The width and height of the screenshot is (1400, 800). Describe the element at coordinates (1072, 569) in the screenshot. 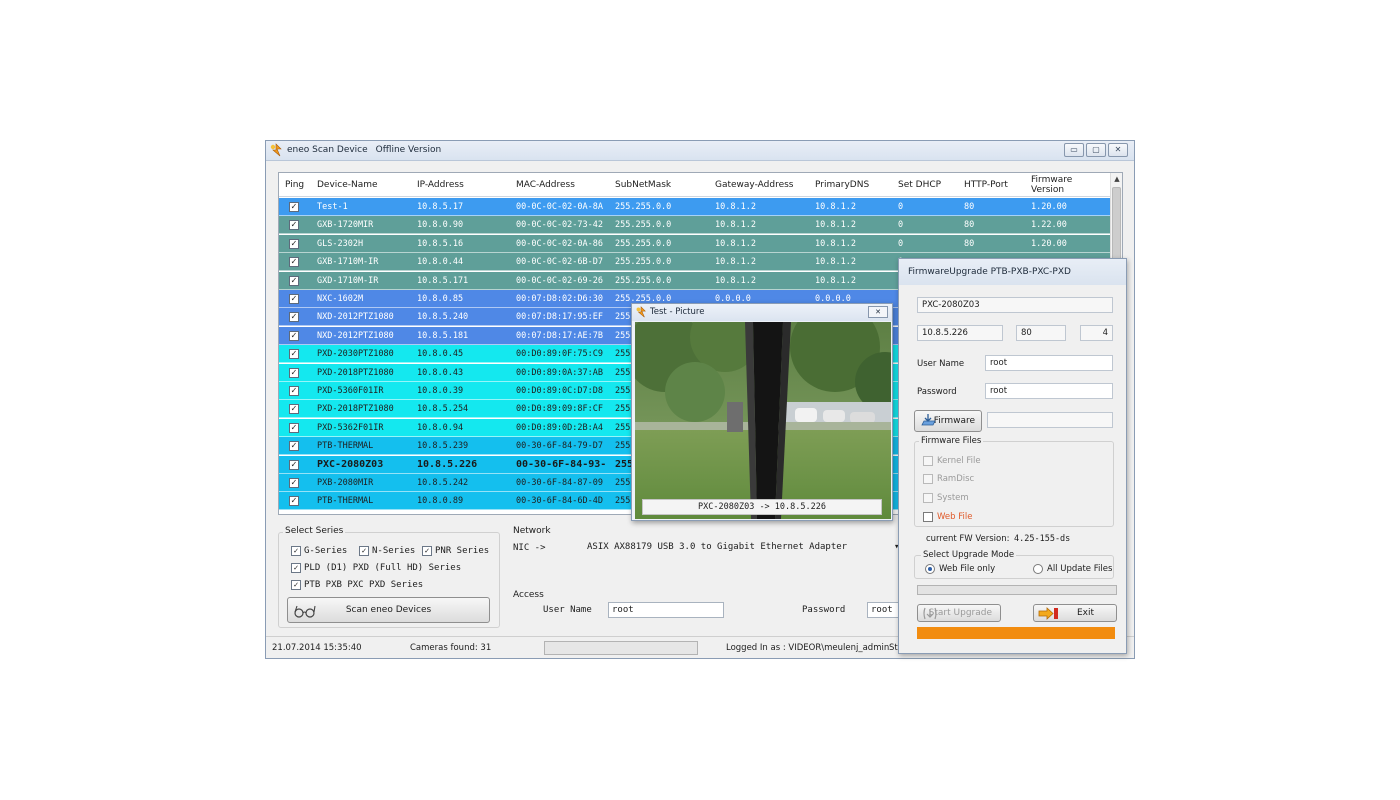

I see `mode-all-radio: All Update Files` at that location.